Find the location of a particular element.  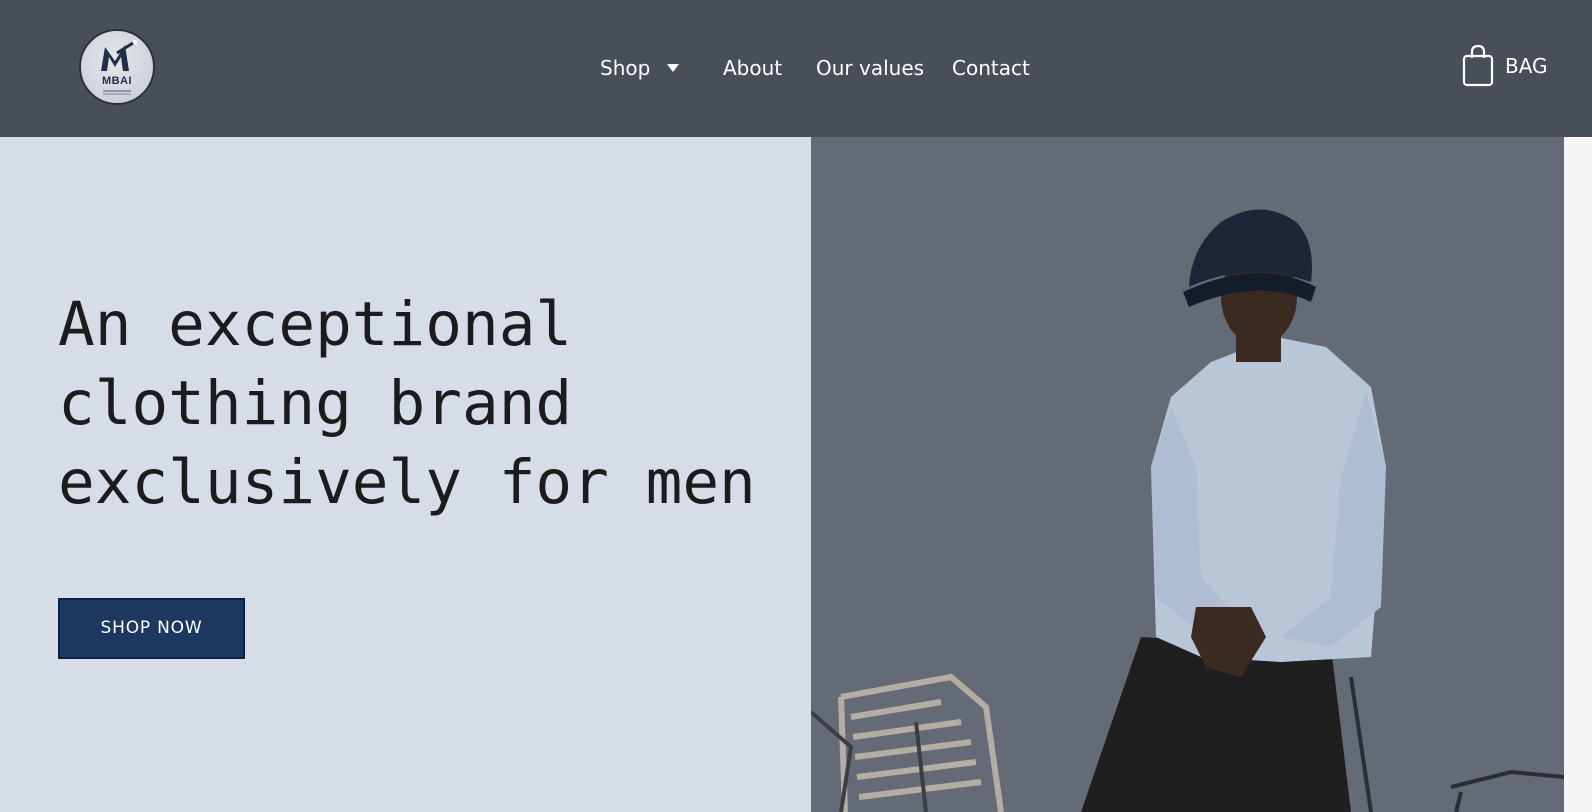

shopping-bag-icon is located at coordinates (1478, 65).